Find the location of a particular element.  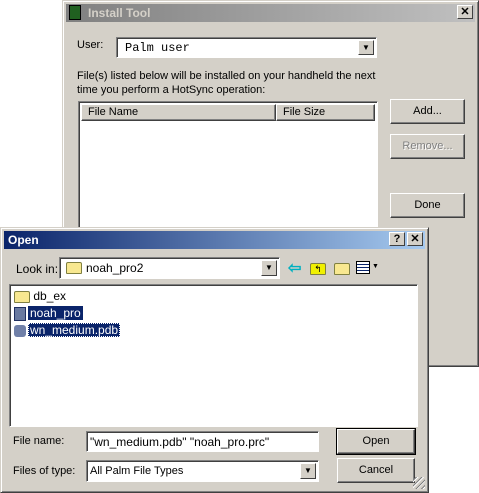

open-button: Open is located at coordinates (376, 441).